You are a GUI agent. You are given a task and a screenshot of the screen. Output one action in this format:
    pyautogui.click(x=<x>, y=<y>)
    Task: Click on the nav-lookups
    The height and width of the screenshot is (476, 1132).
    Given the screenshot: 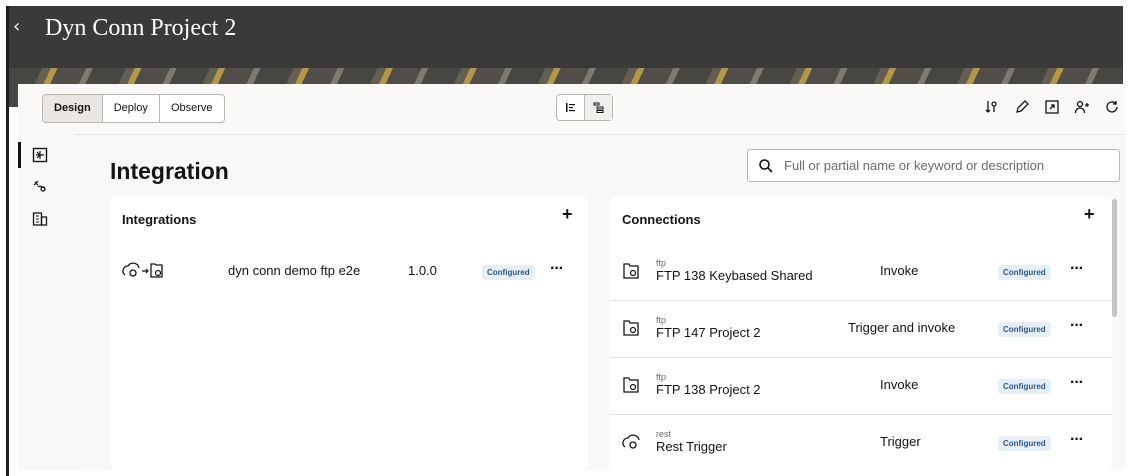 What is the action you would take?
    pyautogui.click(x=46, y=219)
    